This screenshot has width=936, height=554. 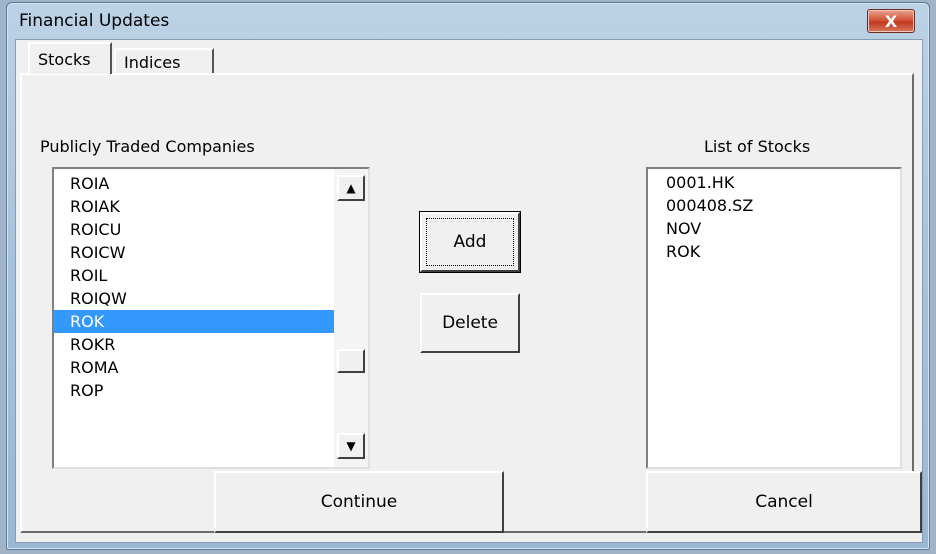 I want to click on arrow-up-icon: ▲, so click(x=351, y=188).